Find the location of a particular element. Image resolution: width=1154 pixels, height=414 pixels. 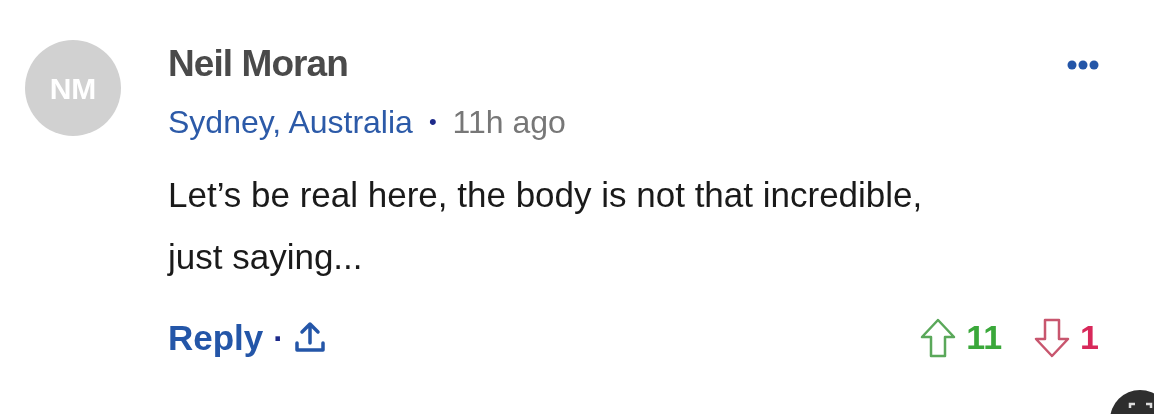

screenshot-overlay-icon is located at coordinates (1132, 402).